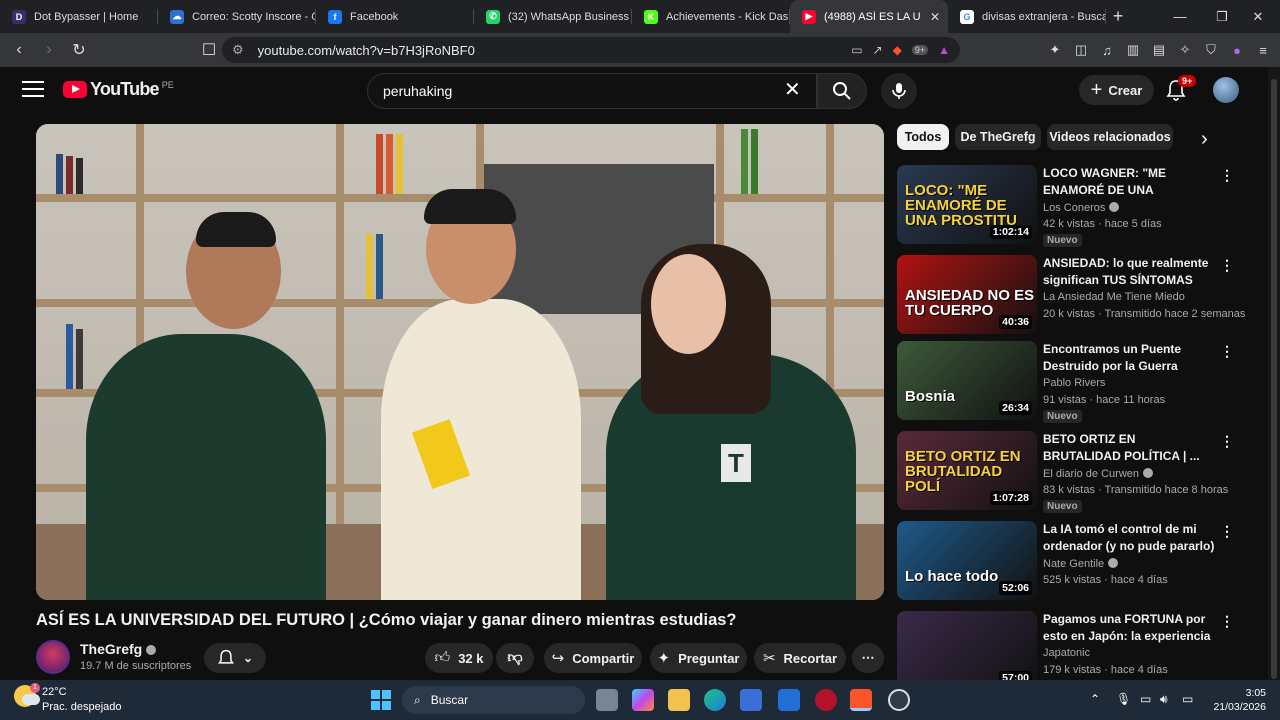 This screenshot has width=1280, height=720. What do you see at coordinates (643, 700) in the screenshot?
I see `copilot-icon` at bounding box center [643, 700].